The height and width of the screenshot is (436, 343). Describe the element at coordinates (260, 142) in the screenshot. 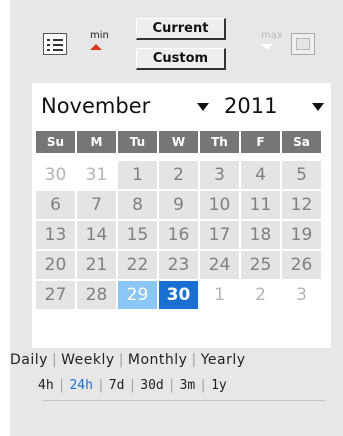

I see `weekday-header: F` at that location.